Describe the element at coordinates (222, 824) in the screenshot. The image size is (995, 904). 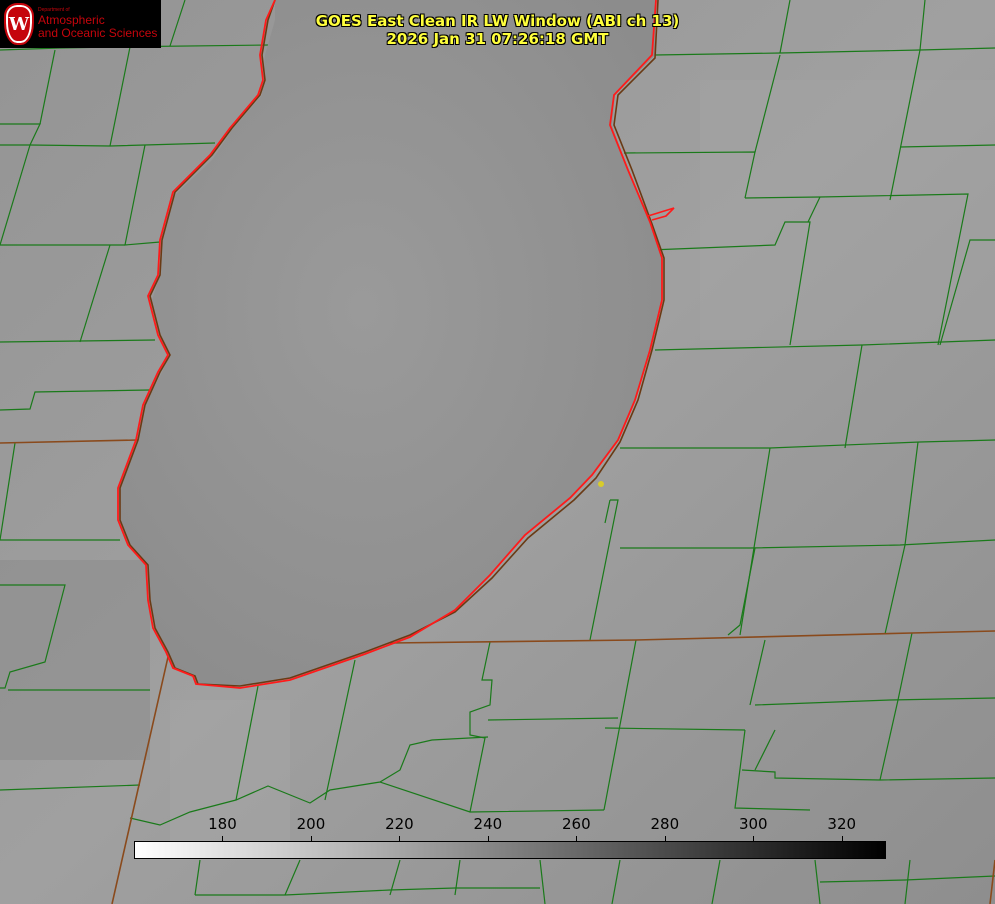
I see `colorbar-tick-label: 180` at that location.